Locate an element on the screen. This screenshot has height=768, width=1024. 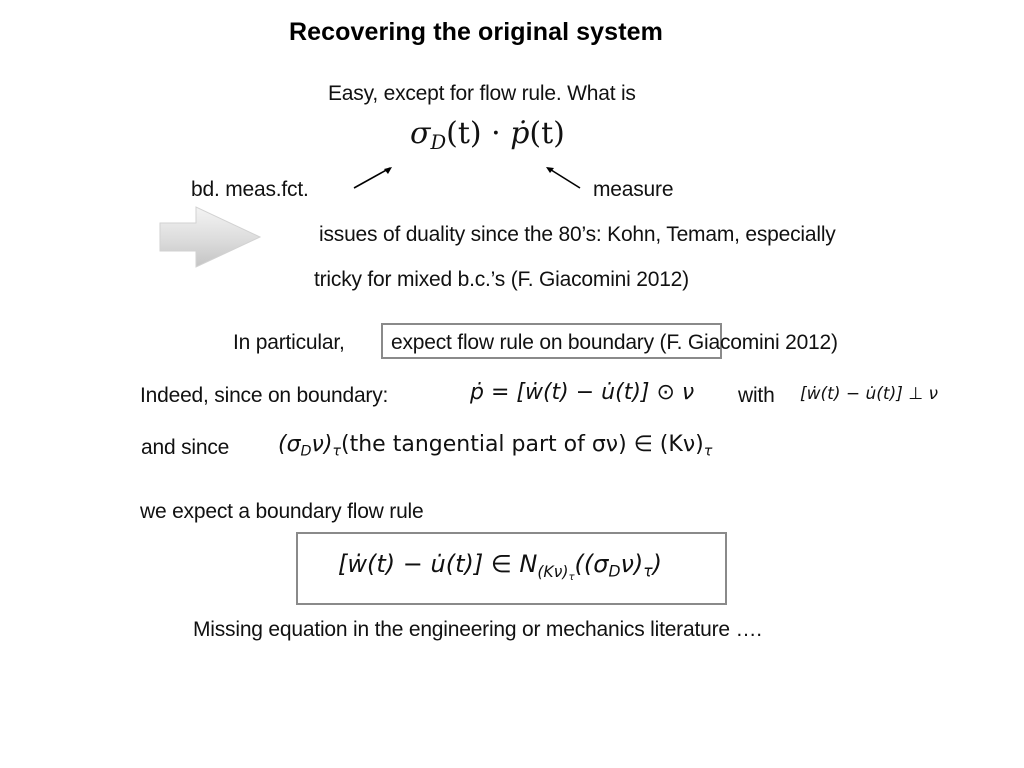
main-formula: σD(t) · ṗ(t) is located at coordinates (487, 135).